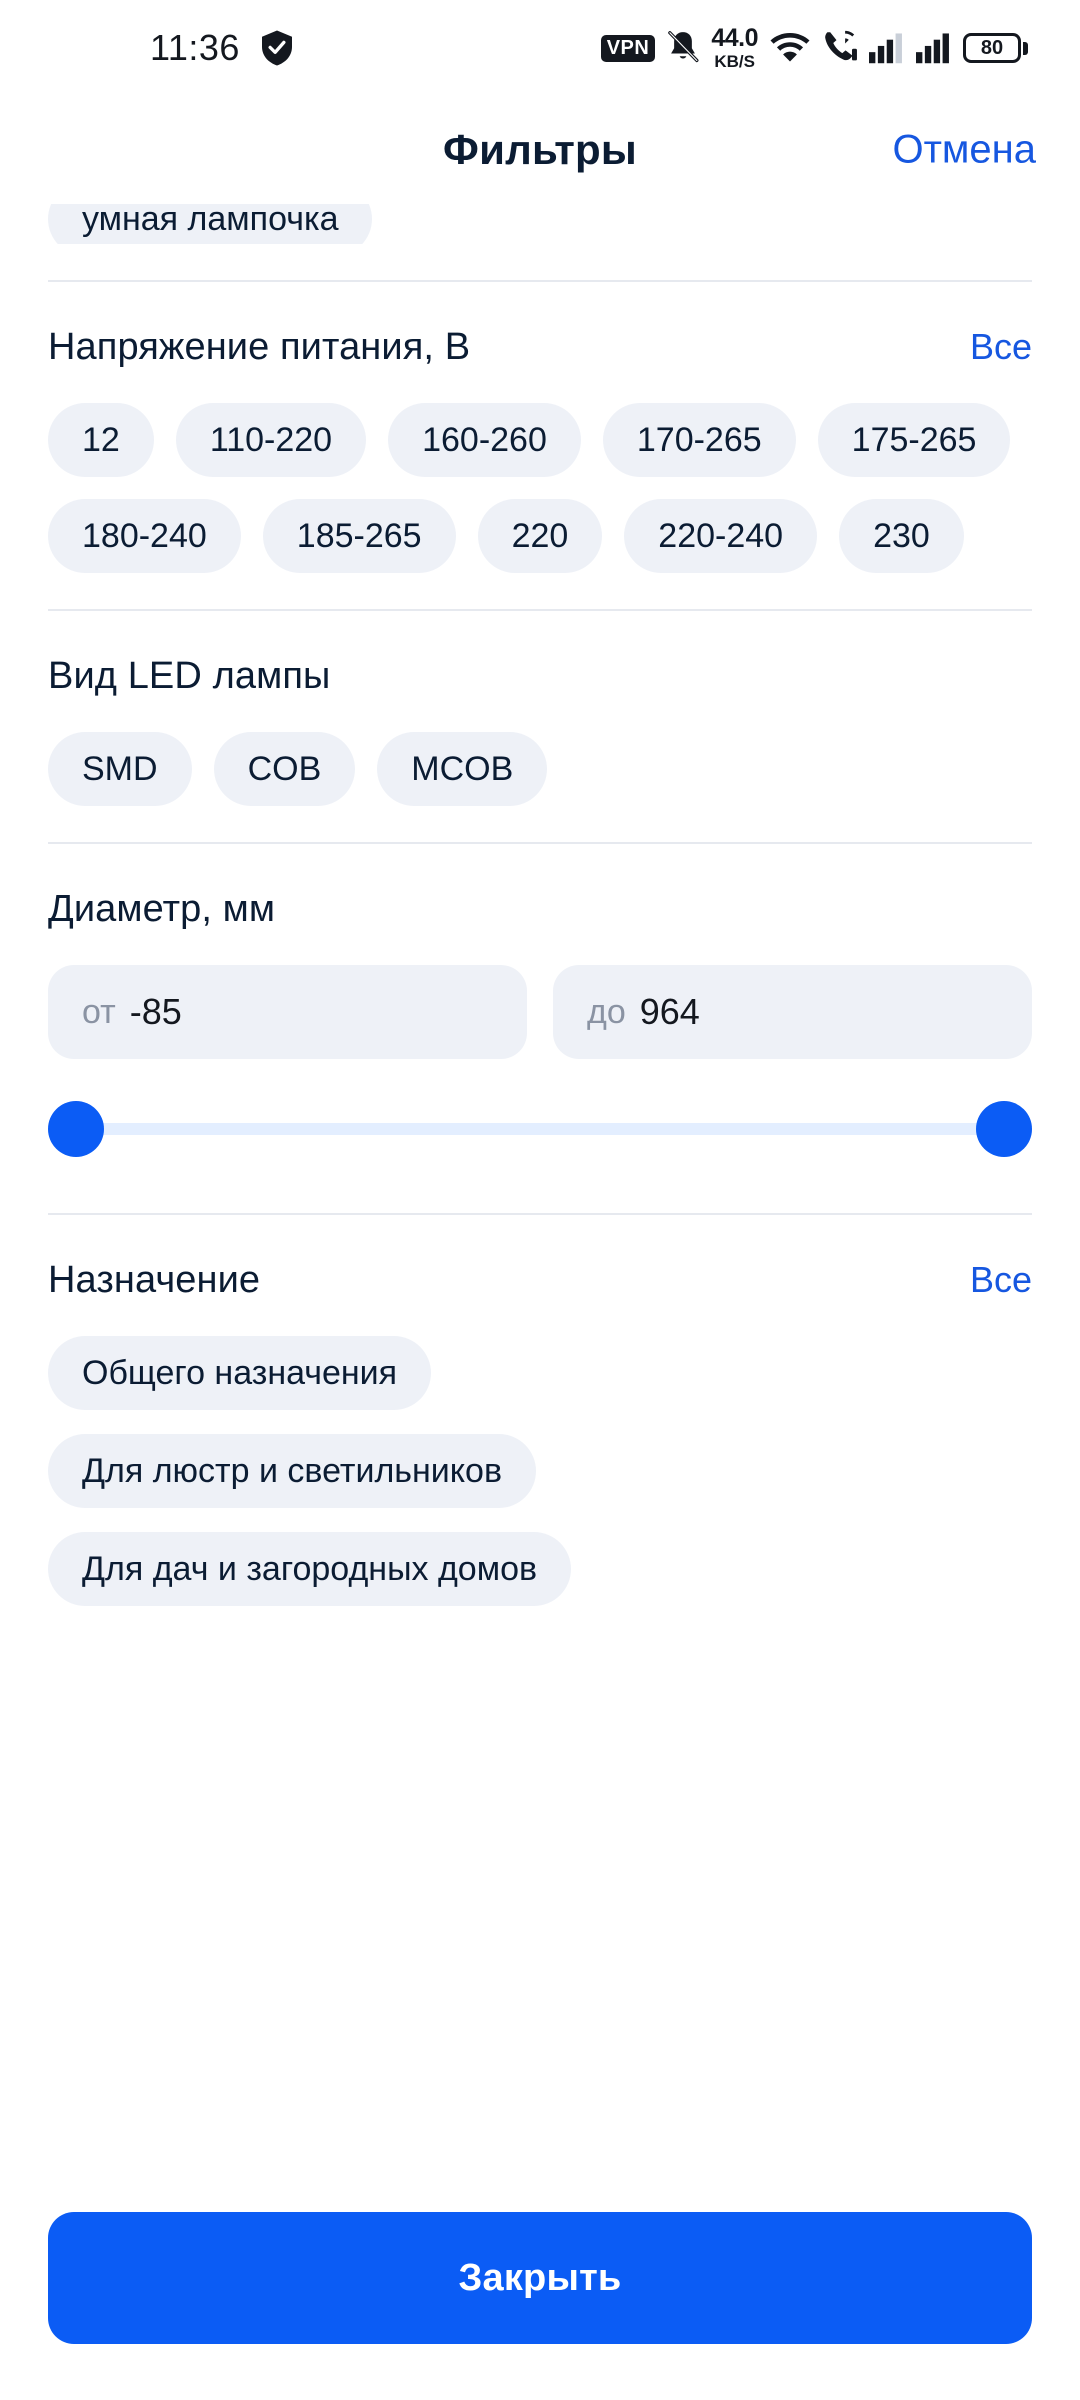 This screenshot has width=1080, height=2400. I want to click on bell-muted-icon, so click(683, 48).